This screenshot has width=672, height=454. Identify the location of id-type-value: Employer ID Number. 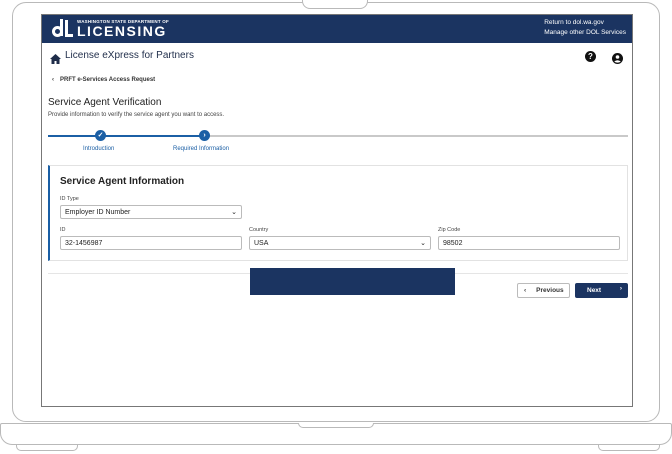
(98, 212).